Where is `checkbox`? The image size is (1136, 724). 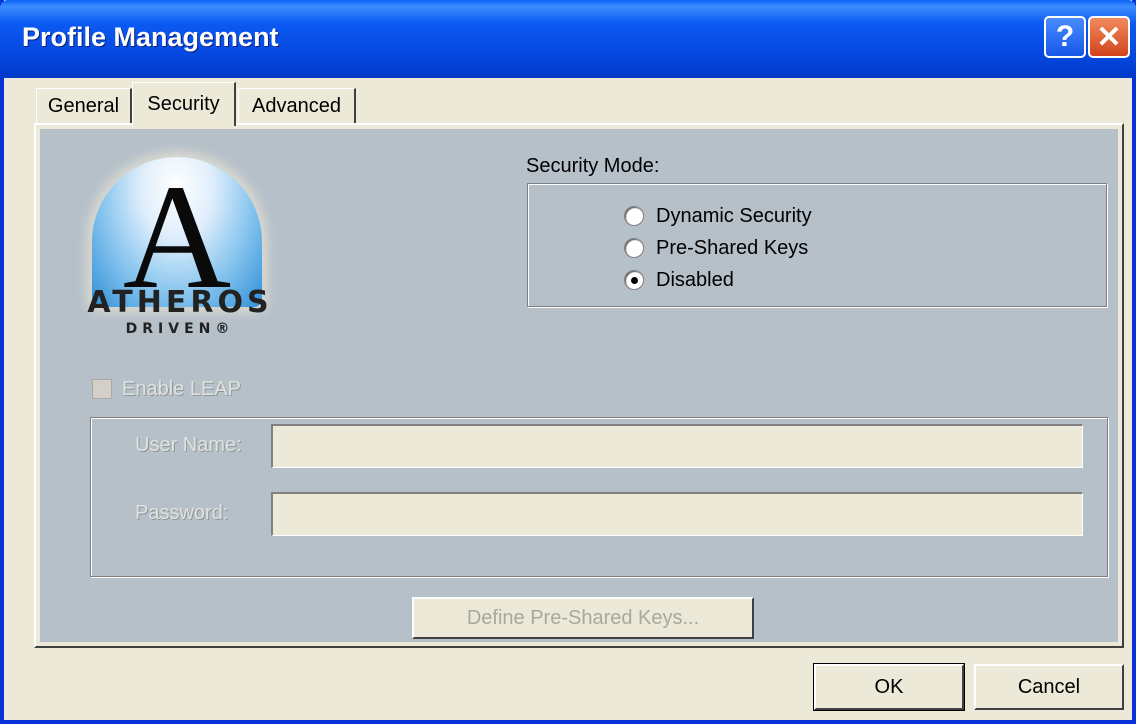
checkbox is located at coordinates (102, 389).